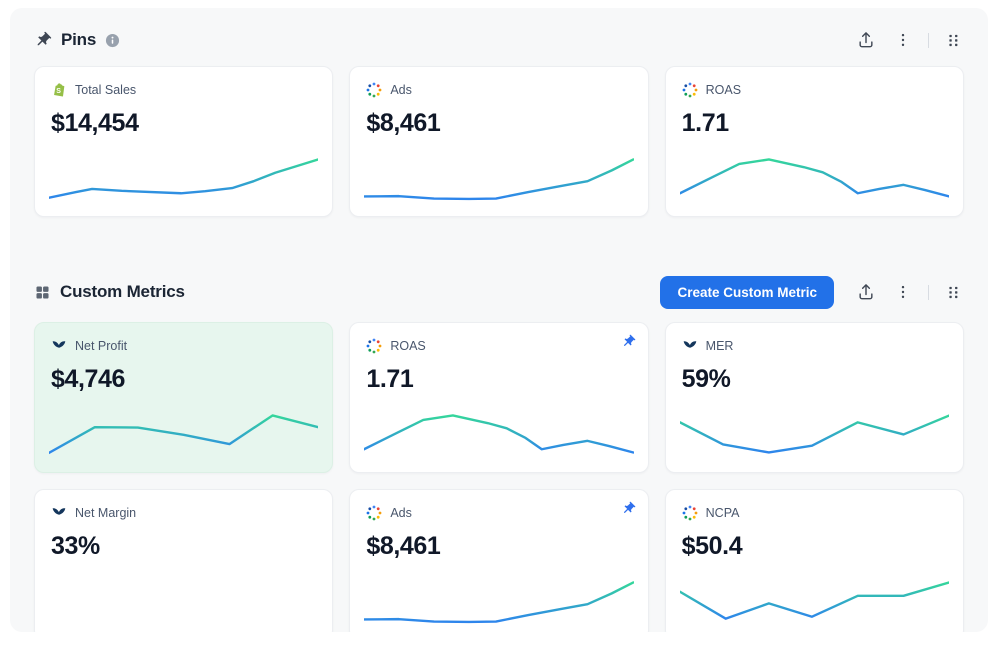 The image size is (997, 655). What do you see at coordinates (183, 346) in the screenshot?
I see `card-header: Net Profit` at bounding box center [183, 346].